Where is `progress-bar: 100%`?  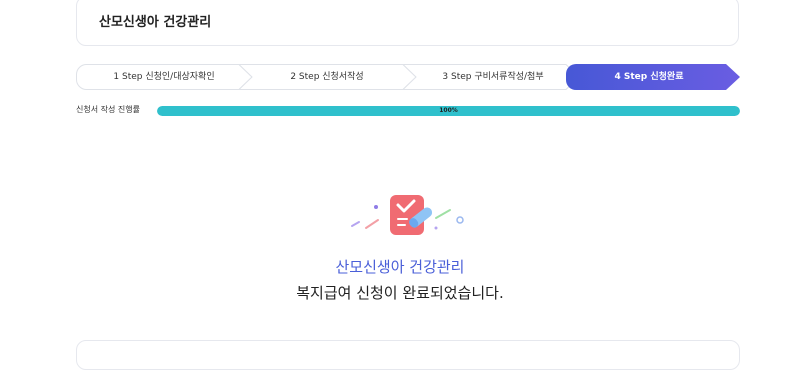
progress-bar: 100% is located at coordinates (448, 111).